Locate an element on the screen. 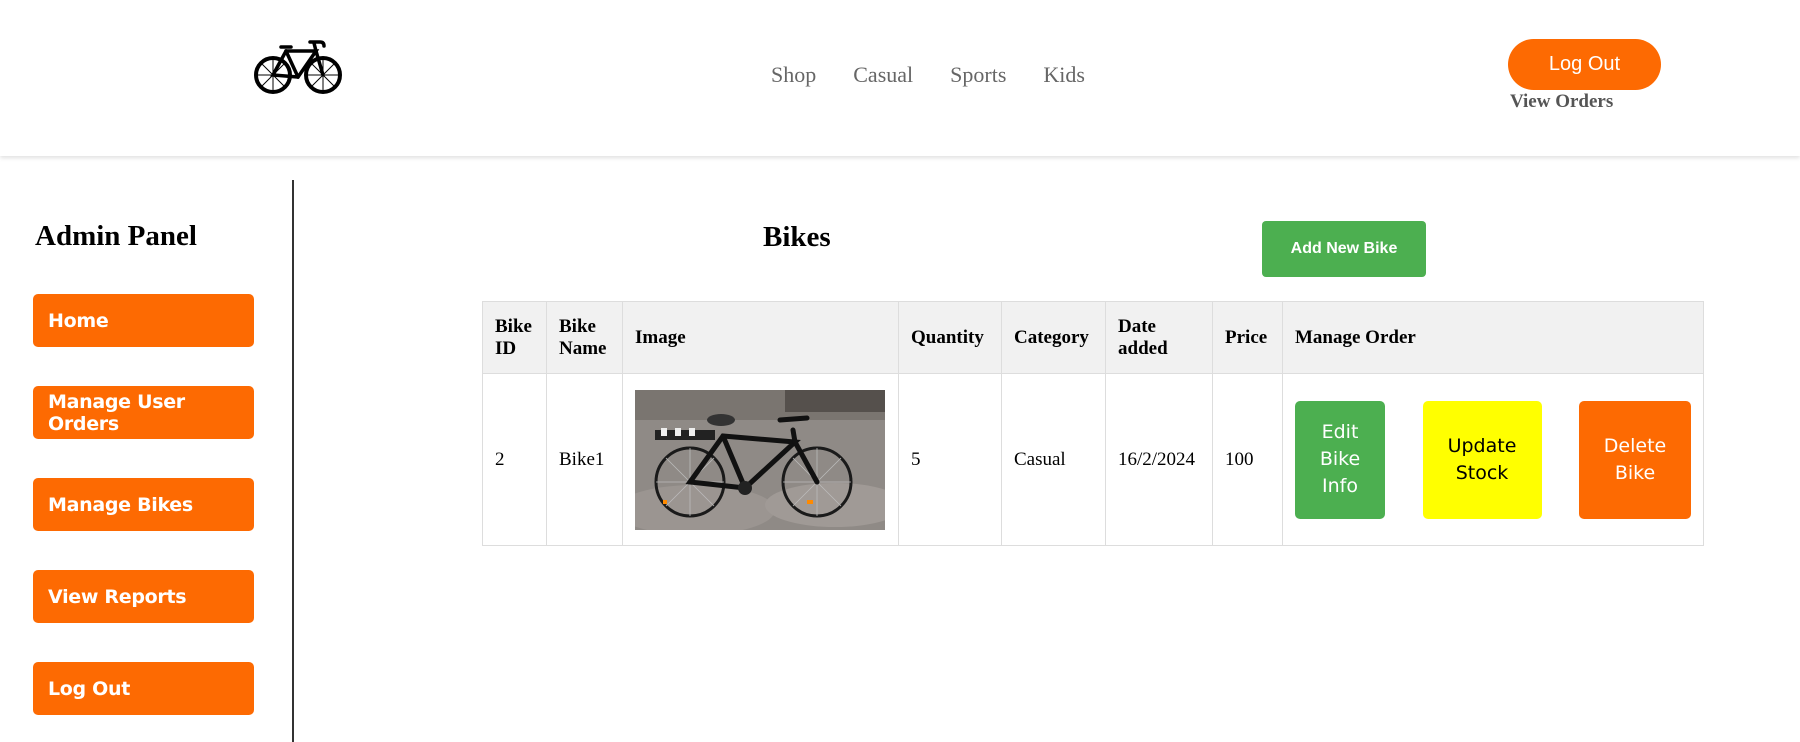 Image resolution: width=1800 pixels, height=742 pixels. cell-date-added: 16/2/2024 is located at coordinates (1159, 459).